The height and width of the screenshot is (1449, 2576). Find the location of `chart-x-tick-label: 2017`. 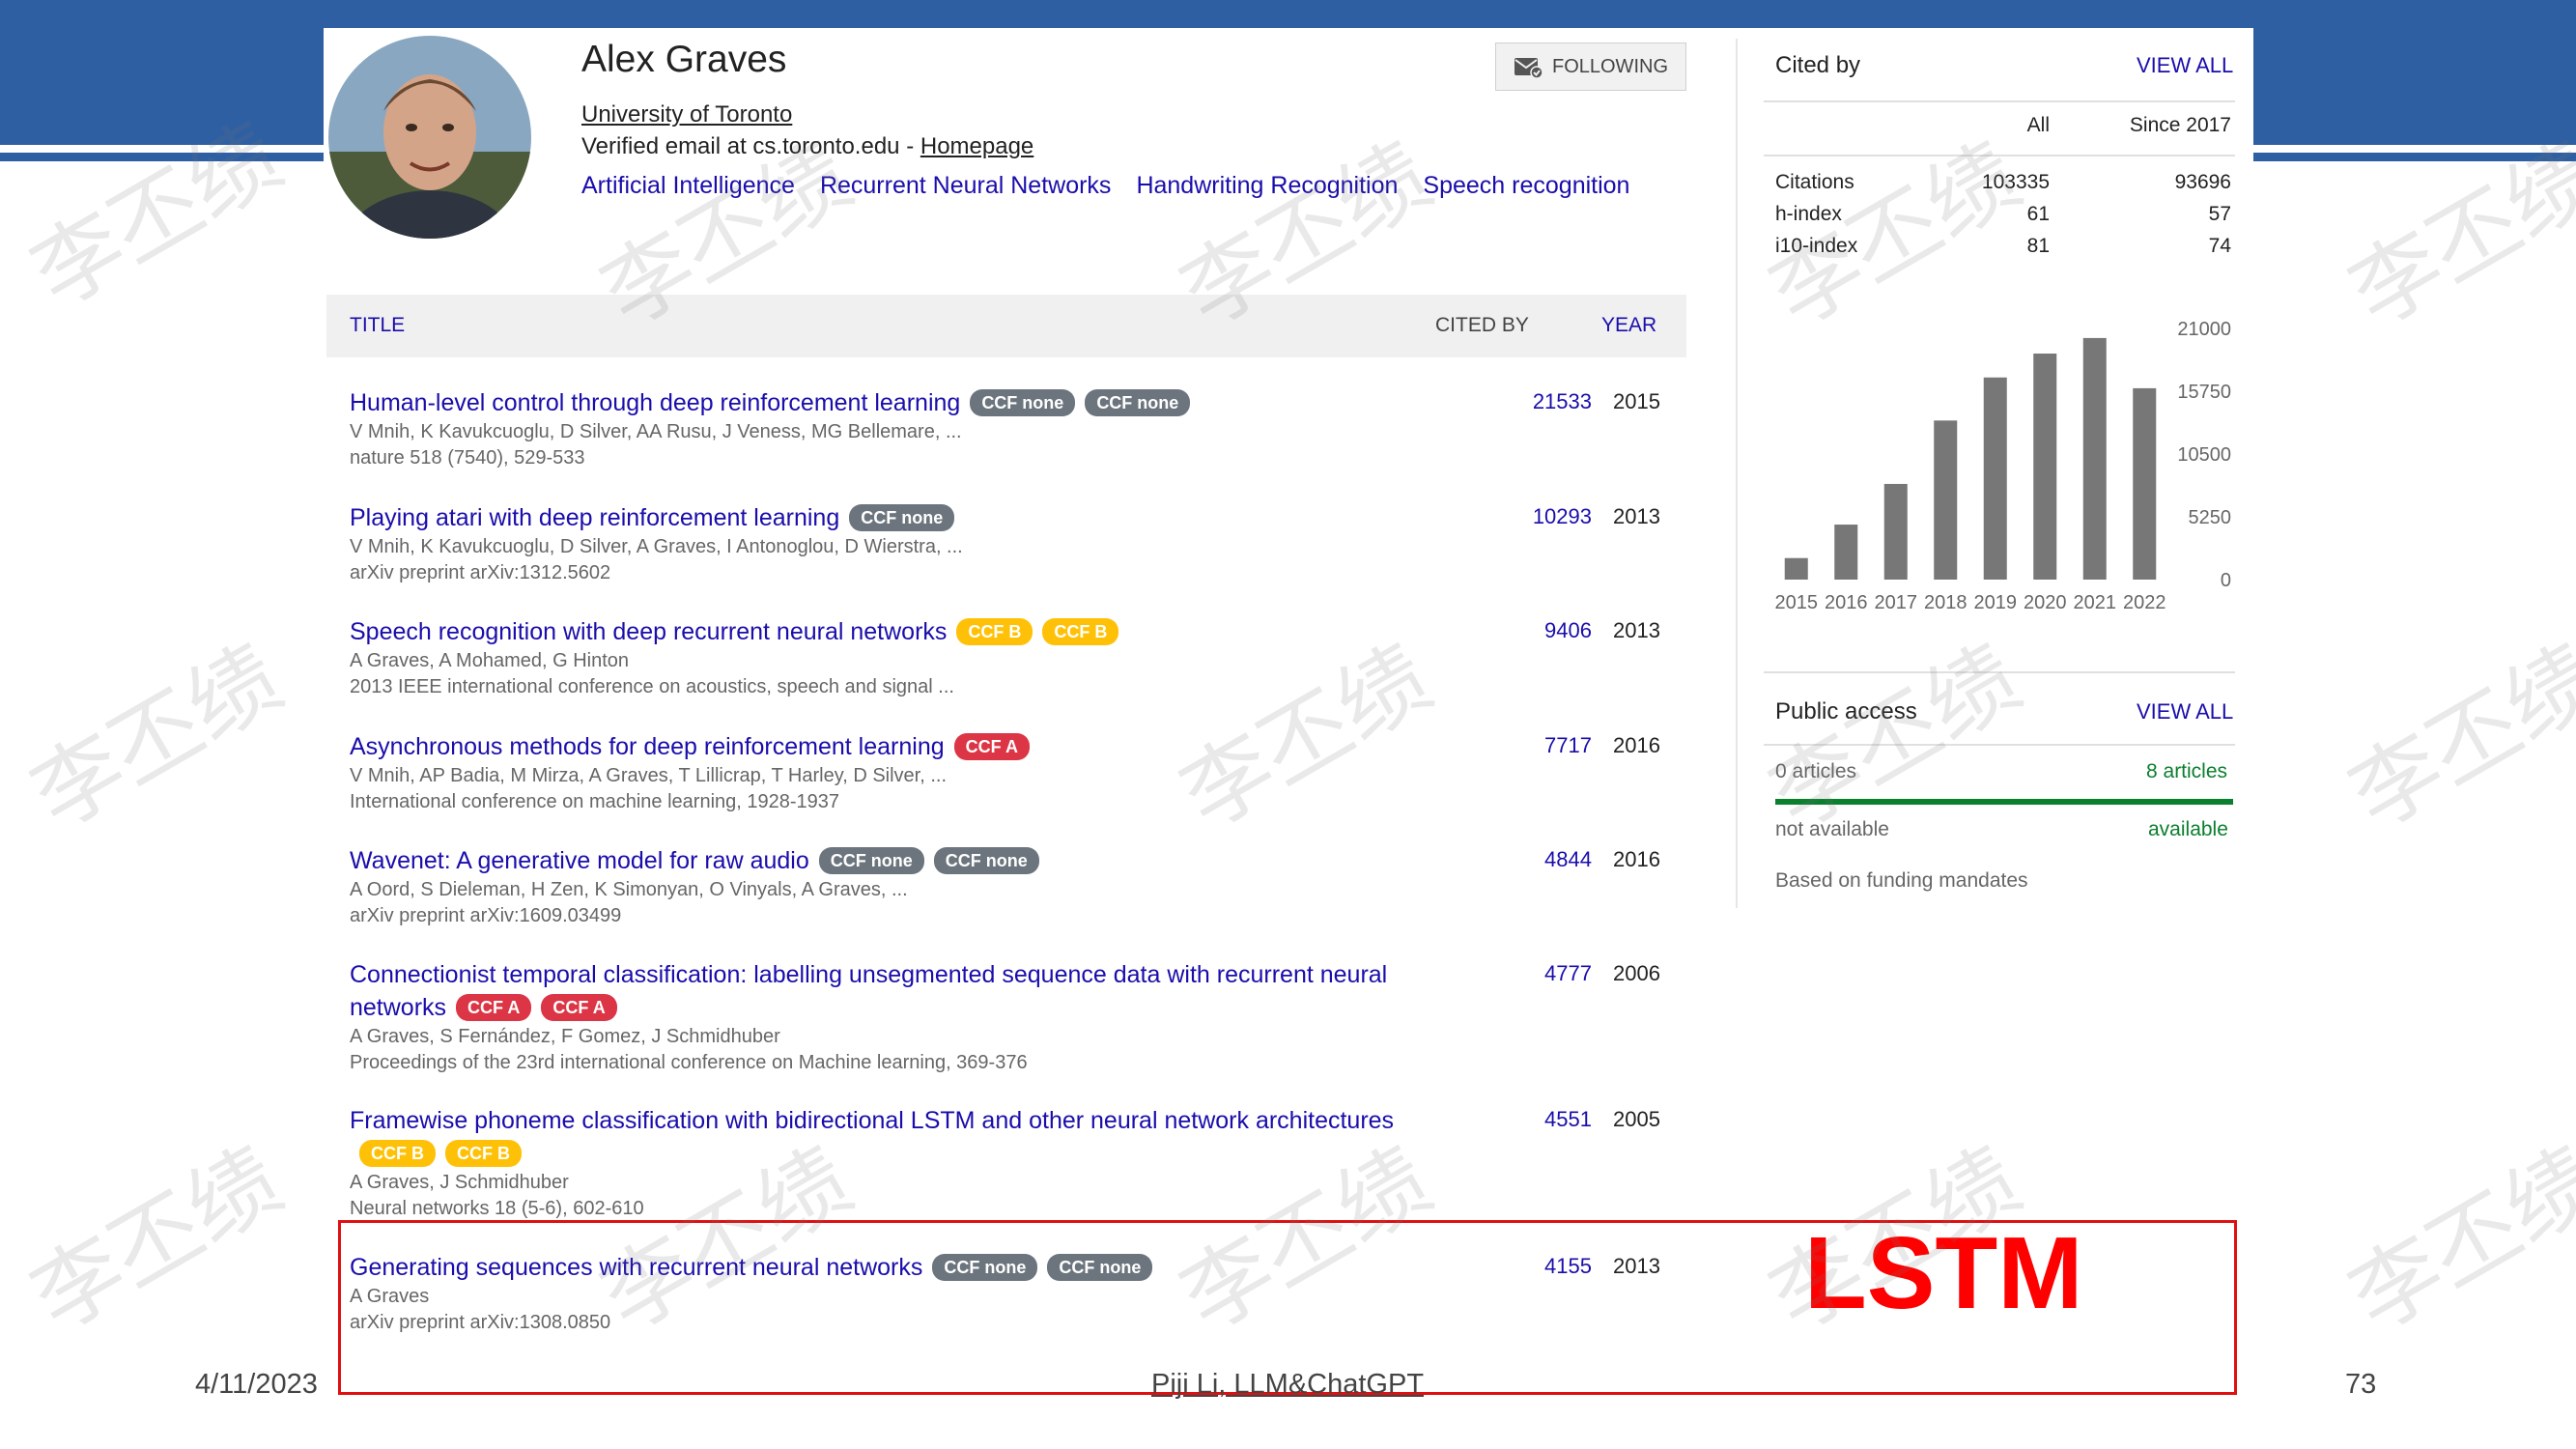

chart-x-tick-label: 2017 is located at coordinates (1896, 602).